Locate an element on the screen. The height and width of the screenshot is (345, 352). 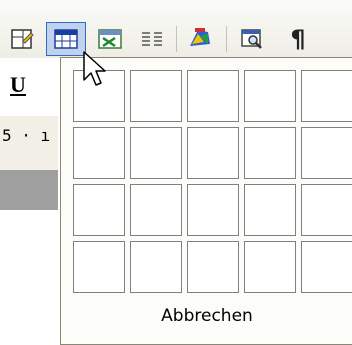
horizontal-ruler: 5 · ı is located at coordinates (29, 143).